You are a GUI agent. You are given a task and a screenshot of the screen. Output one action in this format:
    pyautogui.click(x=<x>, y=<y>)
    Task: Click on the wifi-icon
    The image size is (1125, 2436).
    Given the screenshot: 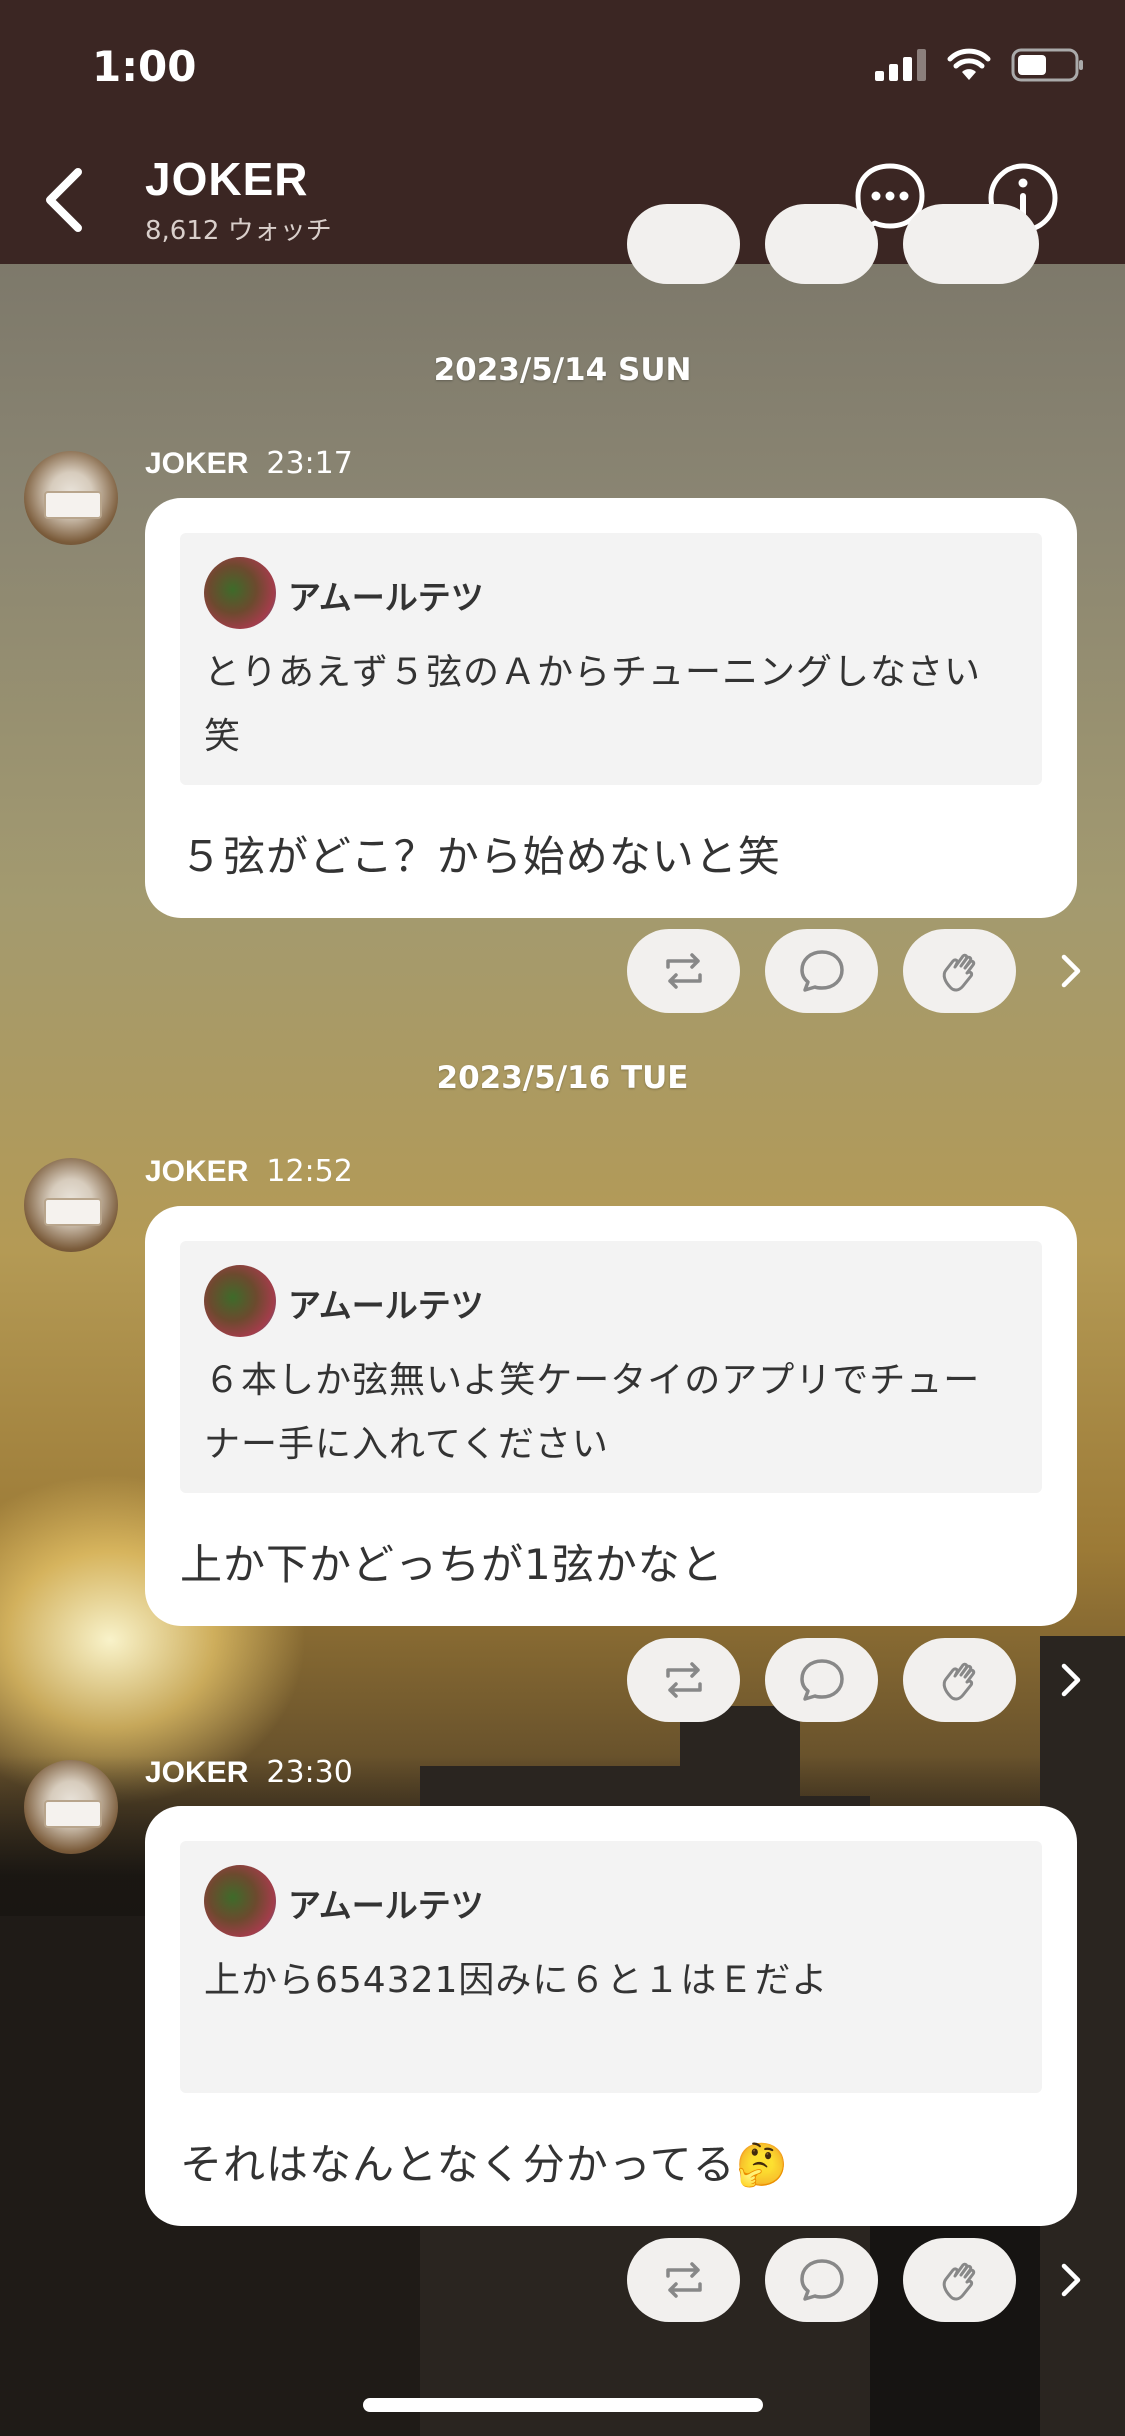 What is the action you would take?
    pyautogui.click(x=969, y=64)
    